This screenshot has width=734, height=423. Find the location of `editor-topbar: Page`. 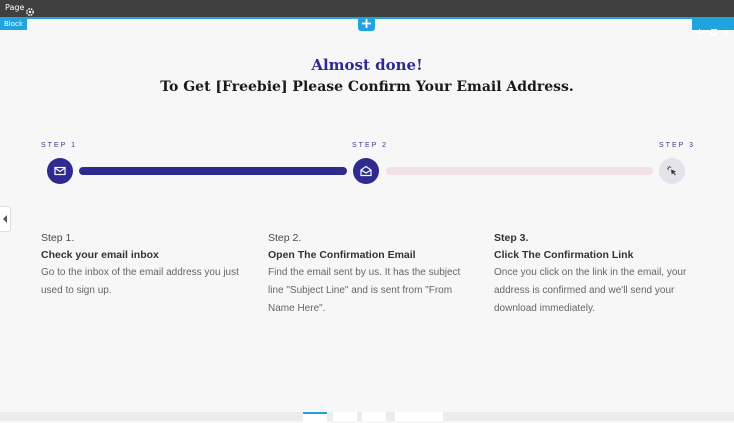

editor-topbar: Page is located at coordinates (367, 8).